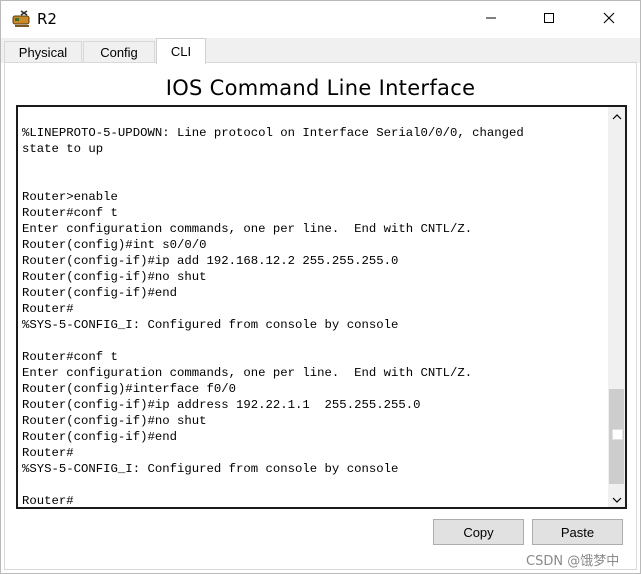 The width and height of the screenshot is (641, 574). I want to click on maximize-icon, so click(549, 20).